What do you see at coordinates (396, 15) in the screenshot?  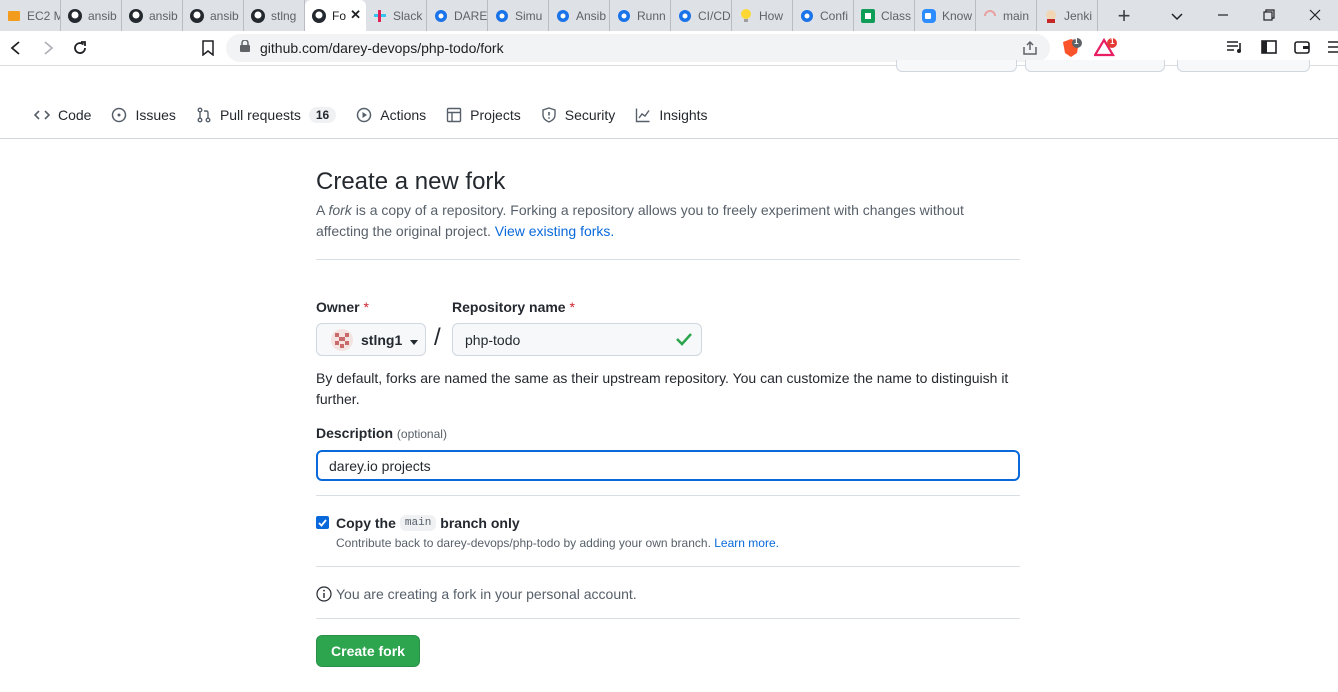 I see `browser-tab: Slack` at bounding box center [396, 15].